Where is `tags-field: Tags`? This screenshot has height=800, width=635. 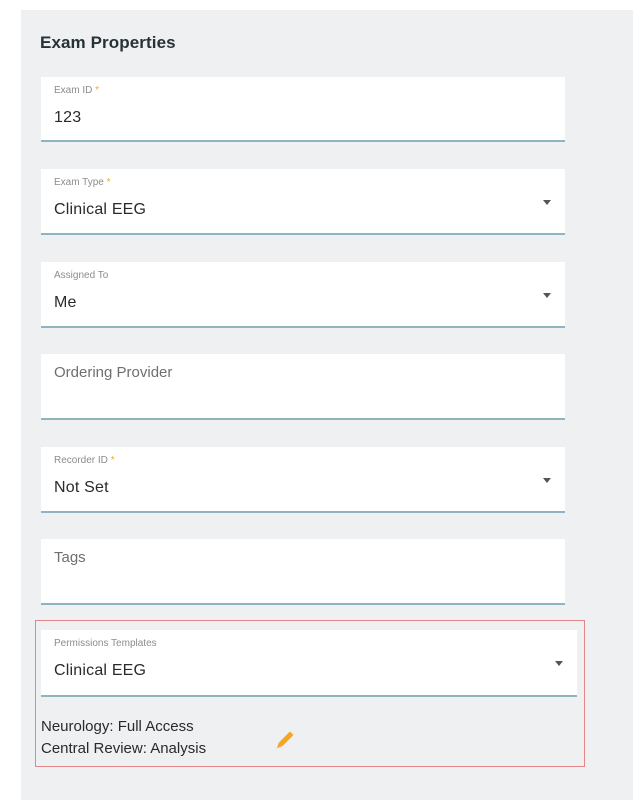
tags-field: Tags is located at coordinates (303, 572).